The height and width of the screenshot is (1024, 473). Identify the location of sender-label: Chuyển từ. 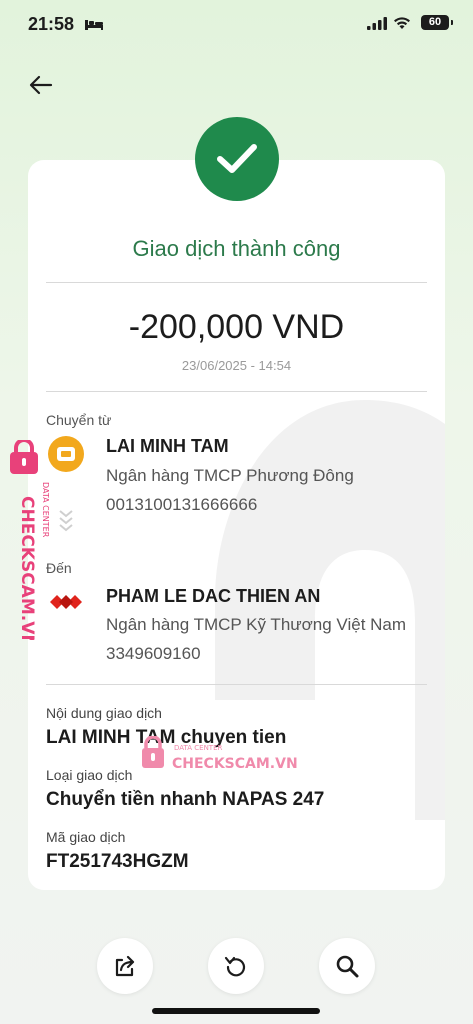
(79, 420).